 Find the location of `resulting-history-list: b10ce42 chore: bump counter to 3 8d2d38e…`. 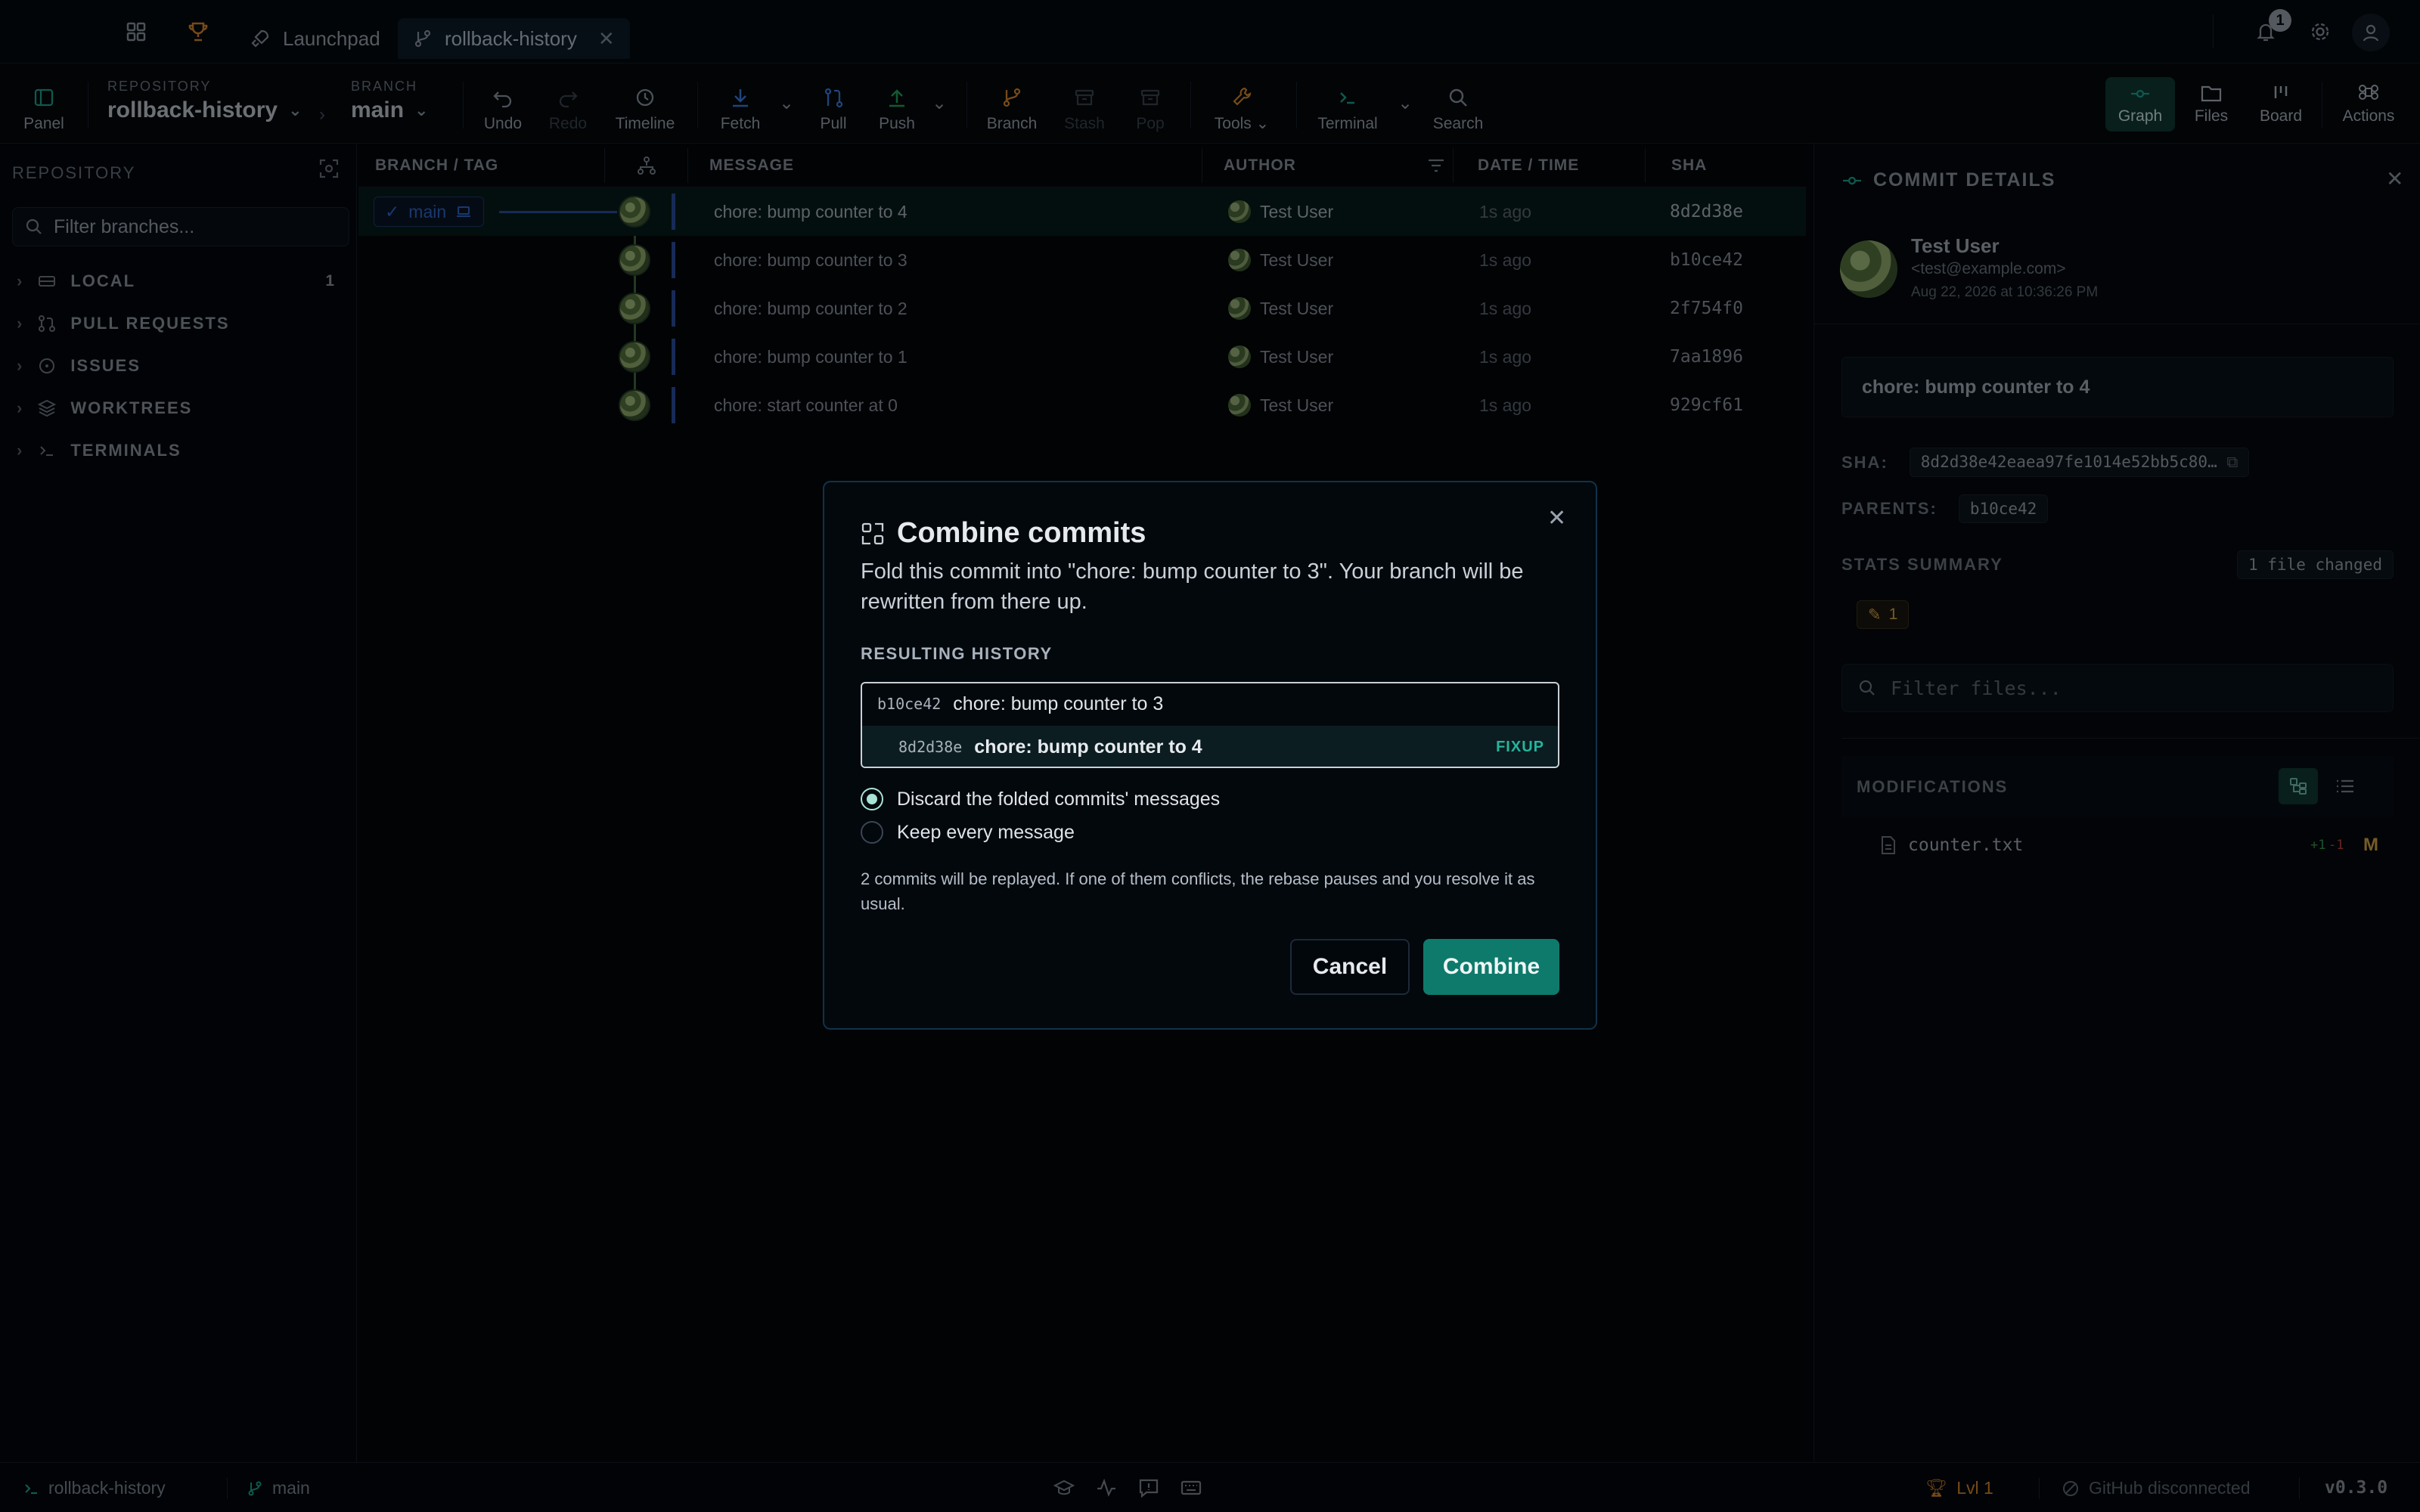

resulting-history-list: b10ce42 chore: bump counter to 3 8d2d38e… is located at coordinates (1210, 725).